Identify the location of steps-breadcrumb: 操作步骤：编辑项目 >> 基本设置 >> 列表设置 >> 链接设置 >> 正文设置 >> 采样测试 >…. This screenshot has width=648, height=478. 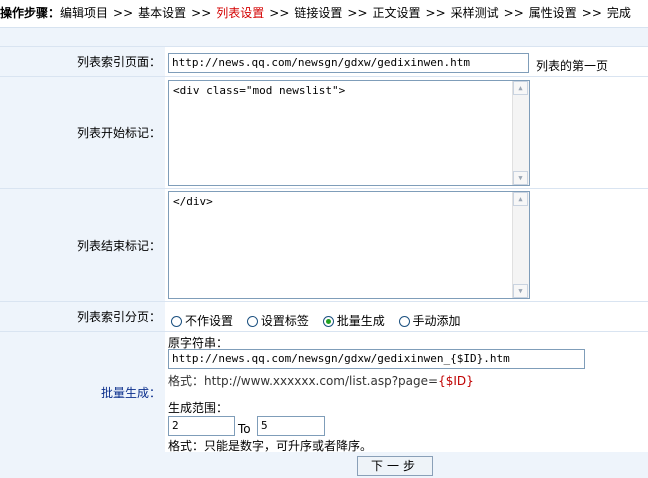
(324, 14).